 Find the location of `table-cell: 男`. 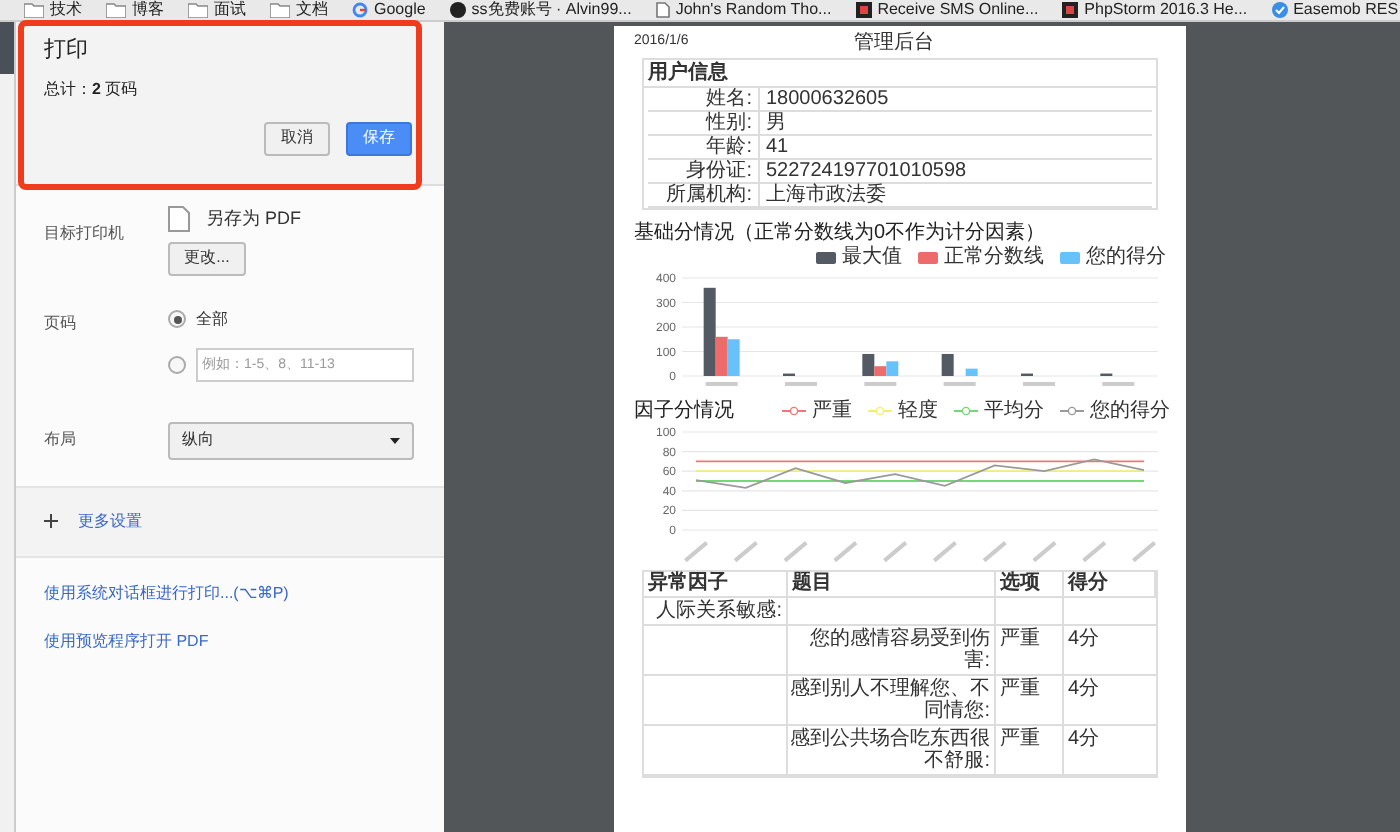

table-cell: 男 is located at coordinates (776, 123).